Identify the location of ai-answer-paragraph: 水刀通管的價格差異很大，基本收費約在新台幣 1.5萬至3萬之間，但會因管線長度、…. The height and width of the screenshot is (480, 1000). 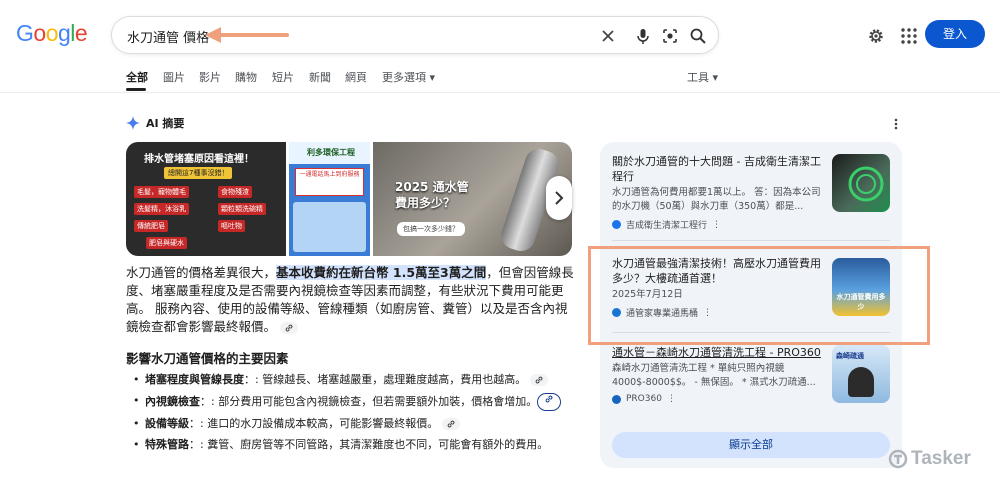
(351, 300).